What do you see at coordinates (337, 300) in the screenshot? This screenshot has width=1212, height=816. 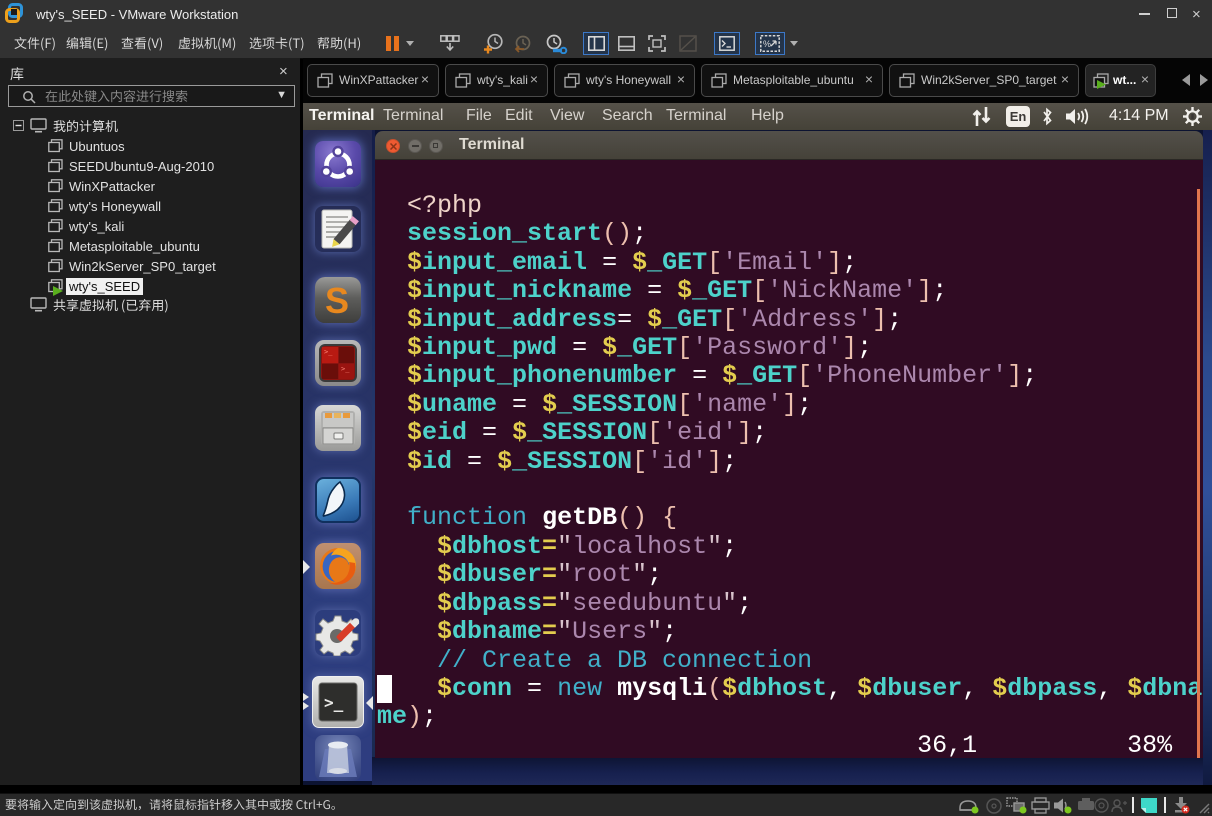 I see `svg-text: S` at bounding box center [337, 300].